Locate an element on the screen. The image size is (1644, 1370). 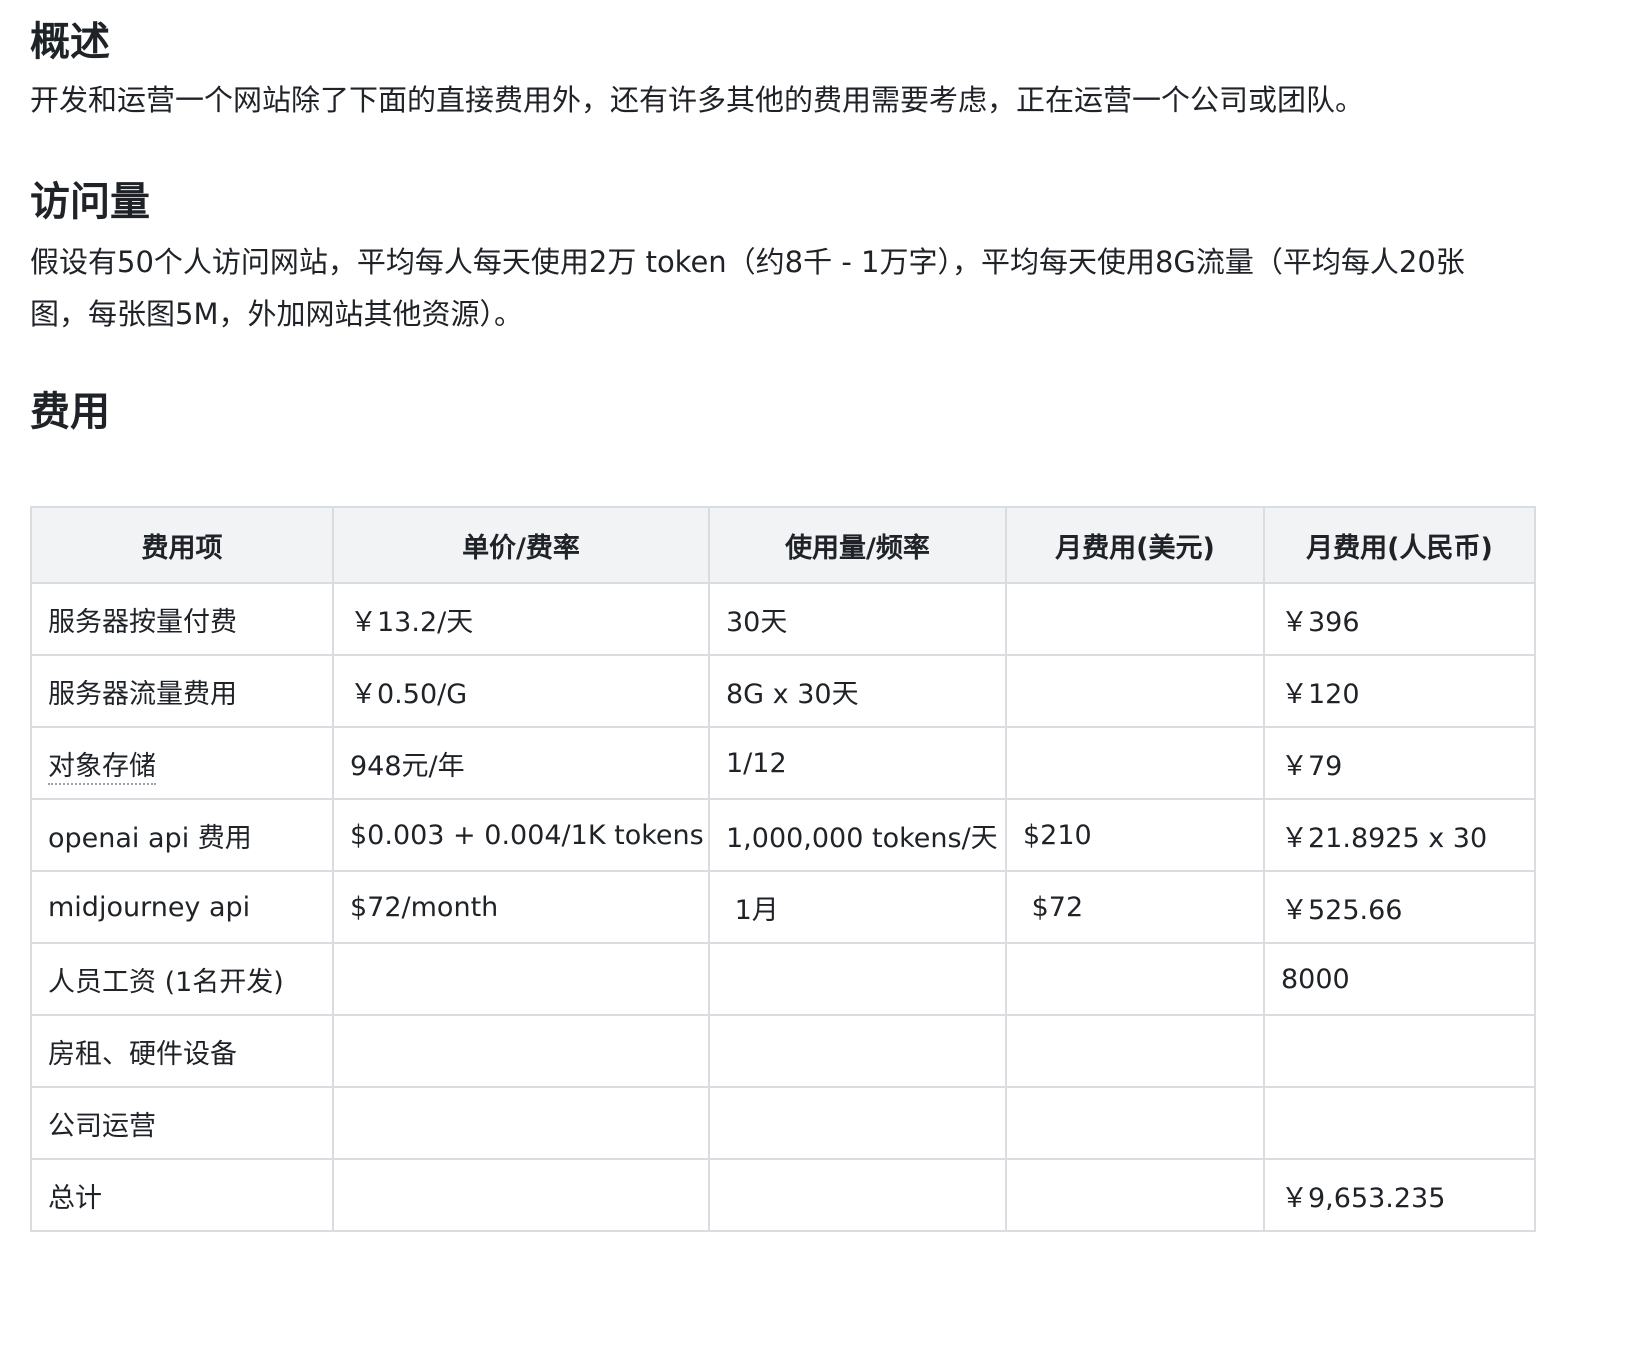
table-row: 服务器按量付费 ￥13.2/天 30天 ￥396 is located at coordinates (783, 619).